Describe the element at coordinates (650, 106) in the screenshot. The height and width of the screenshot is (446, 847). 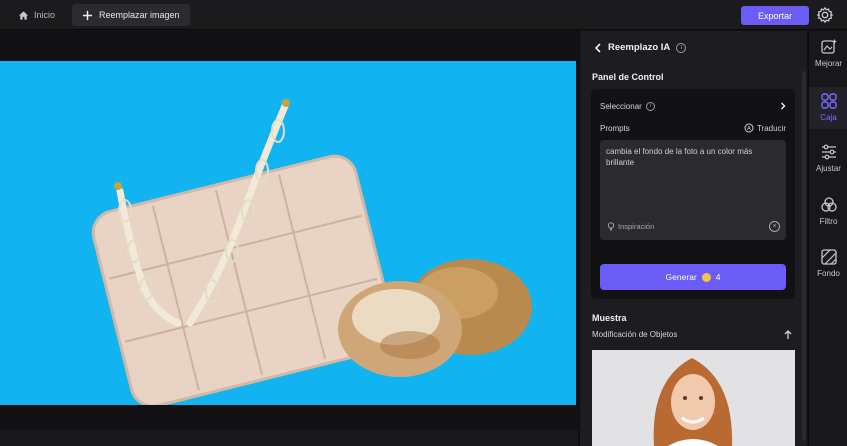
I see `select-info-icon: i` at that location.